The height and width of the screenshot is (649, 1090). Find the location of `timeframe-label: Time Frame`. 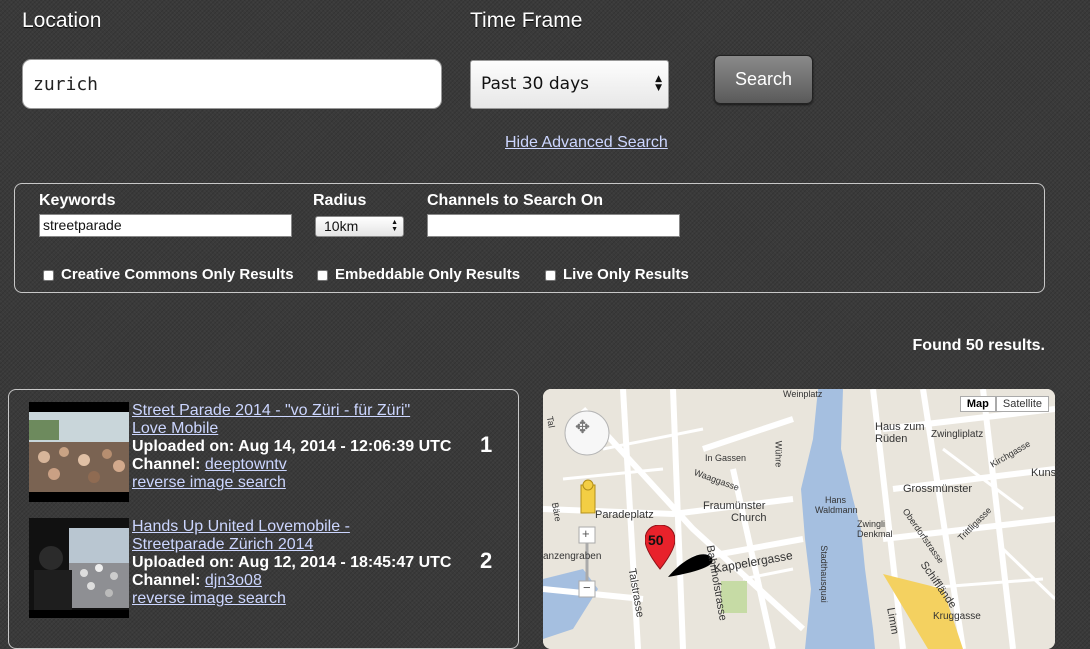

timeframe-label: Time Frame is located at coordinates (526, 20).